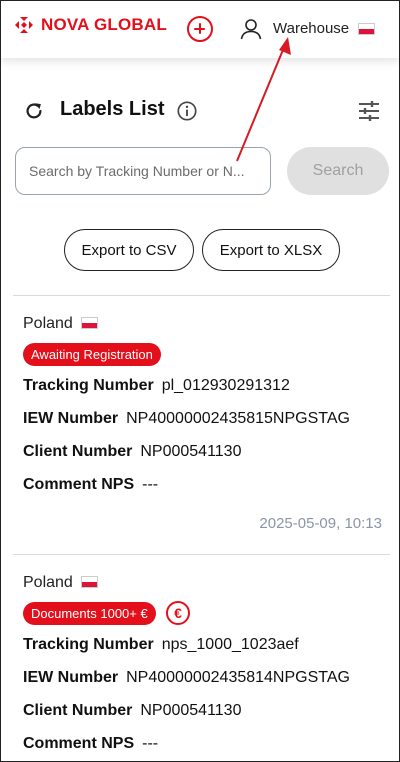  Describe the element at coordinates (34, 111) in the screenshot. I see `refresh-icon` at that location.